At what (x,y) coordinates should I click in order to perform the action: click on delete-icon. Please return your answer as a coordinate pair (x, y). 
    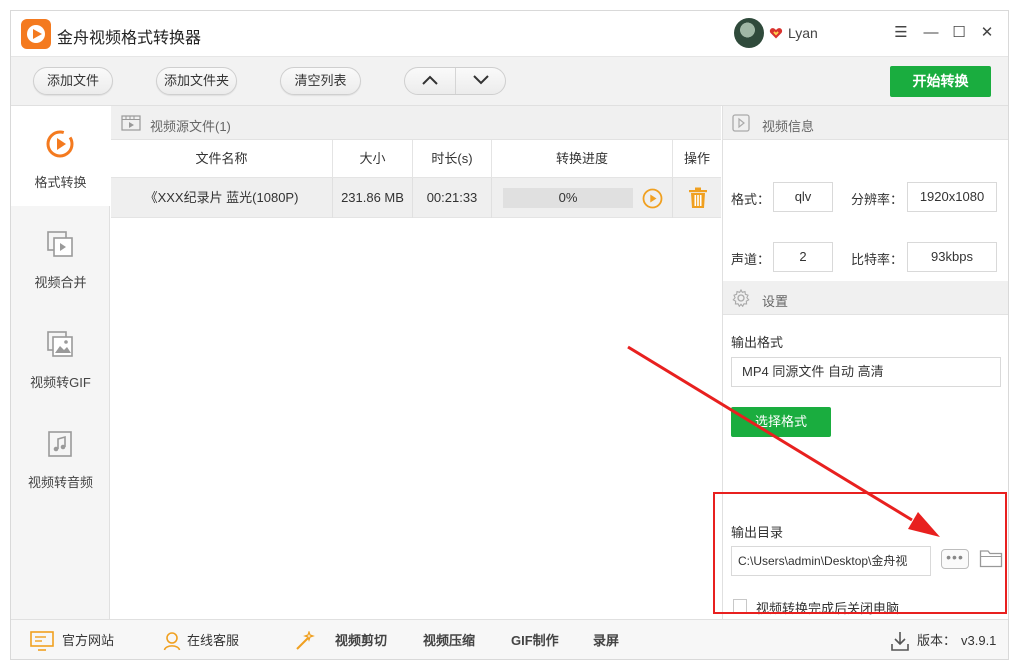
    Looking at the image, I should click on (698, 198).